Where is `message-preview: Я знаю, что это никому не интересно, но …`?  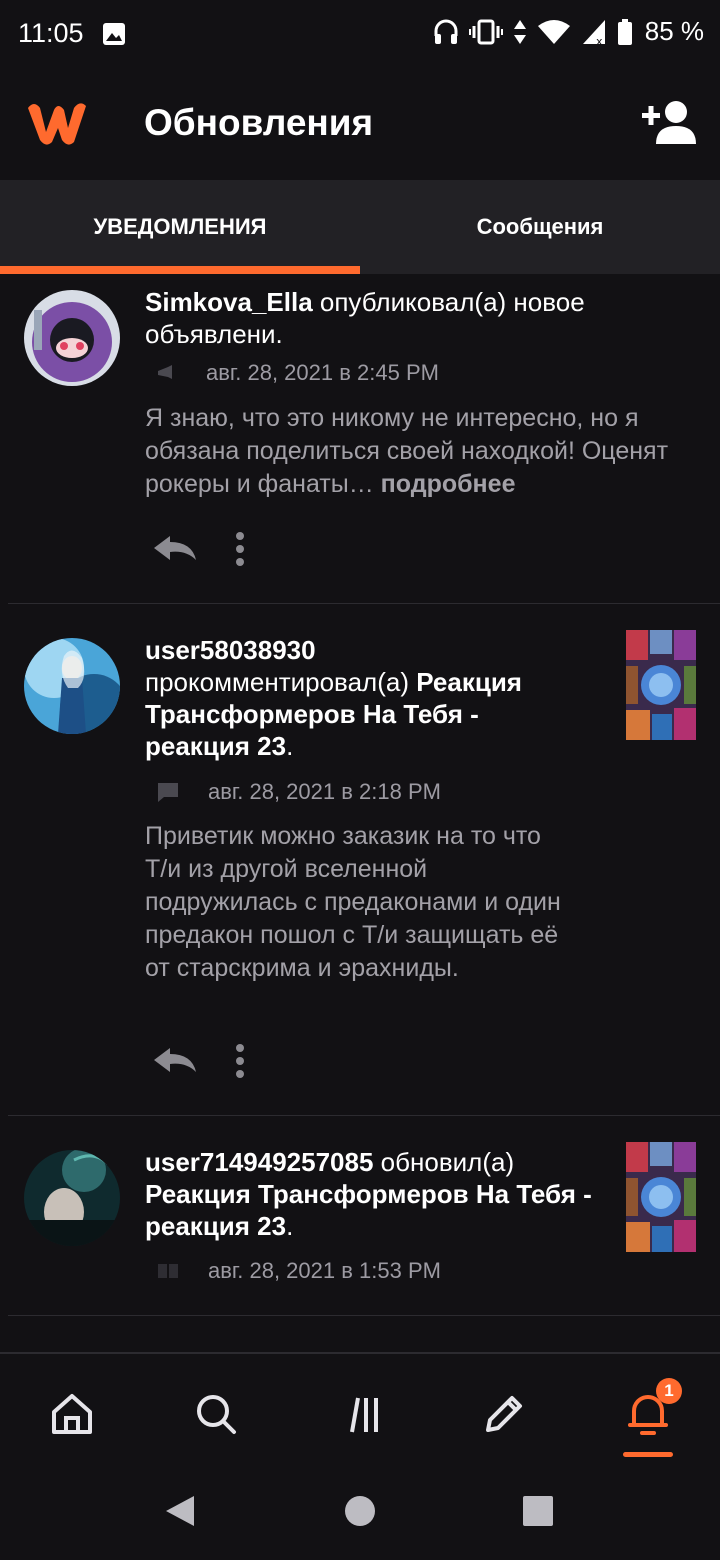
message-preview: Я знаю, что это никому не интересно, но … is located at coordinates (419, 451).